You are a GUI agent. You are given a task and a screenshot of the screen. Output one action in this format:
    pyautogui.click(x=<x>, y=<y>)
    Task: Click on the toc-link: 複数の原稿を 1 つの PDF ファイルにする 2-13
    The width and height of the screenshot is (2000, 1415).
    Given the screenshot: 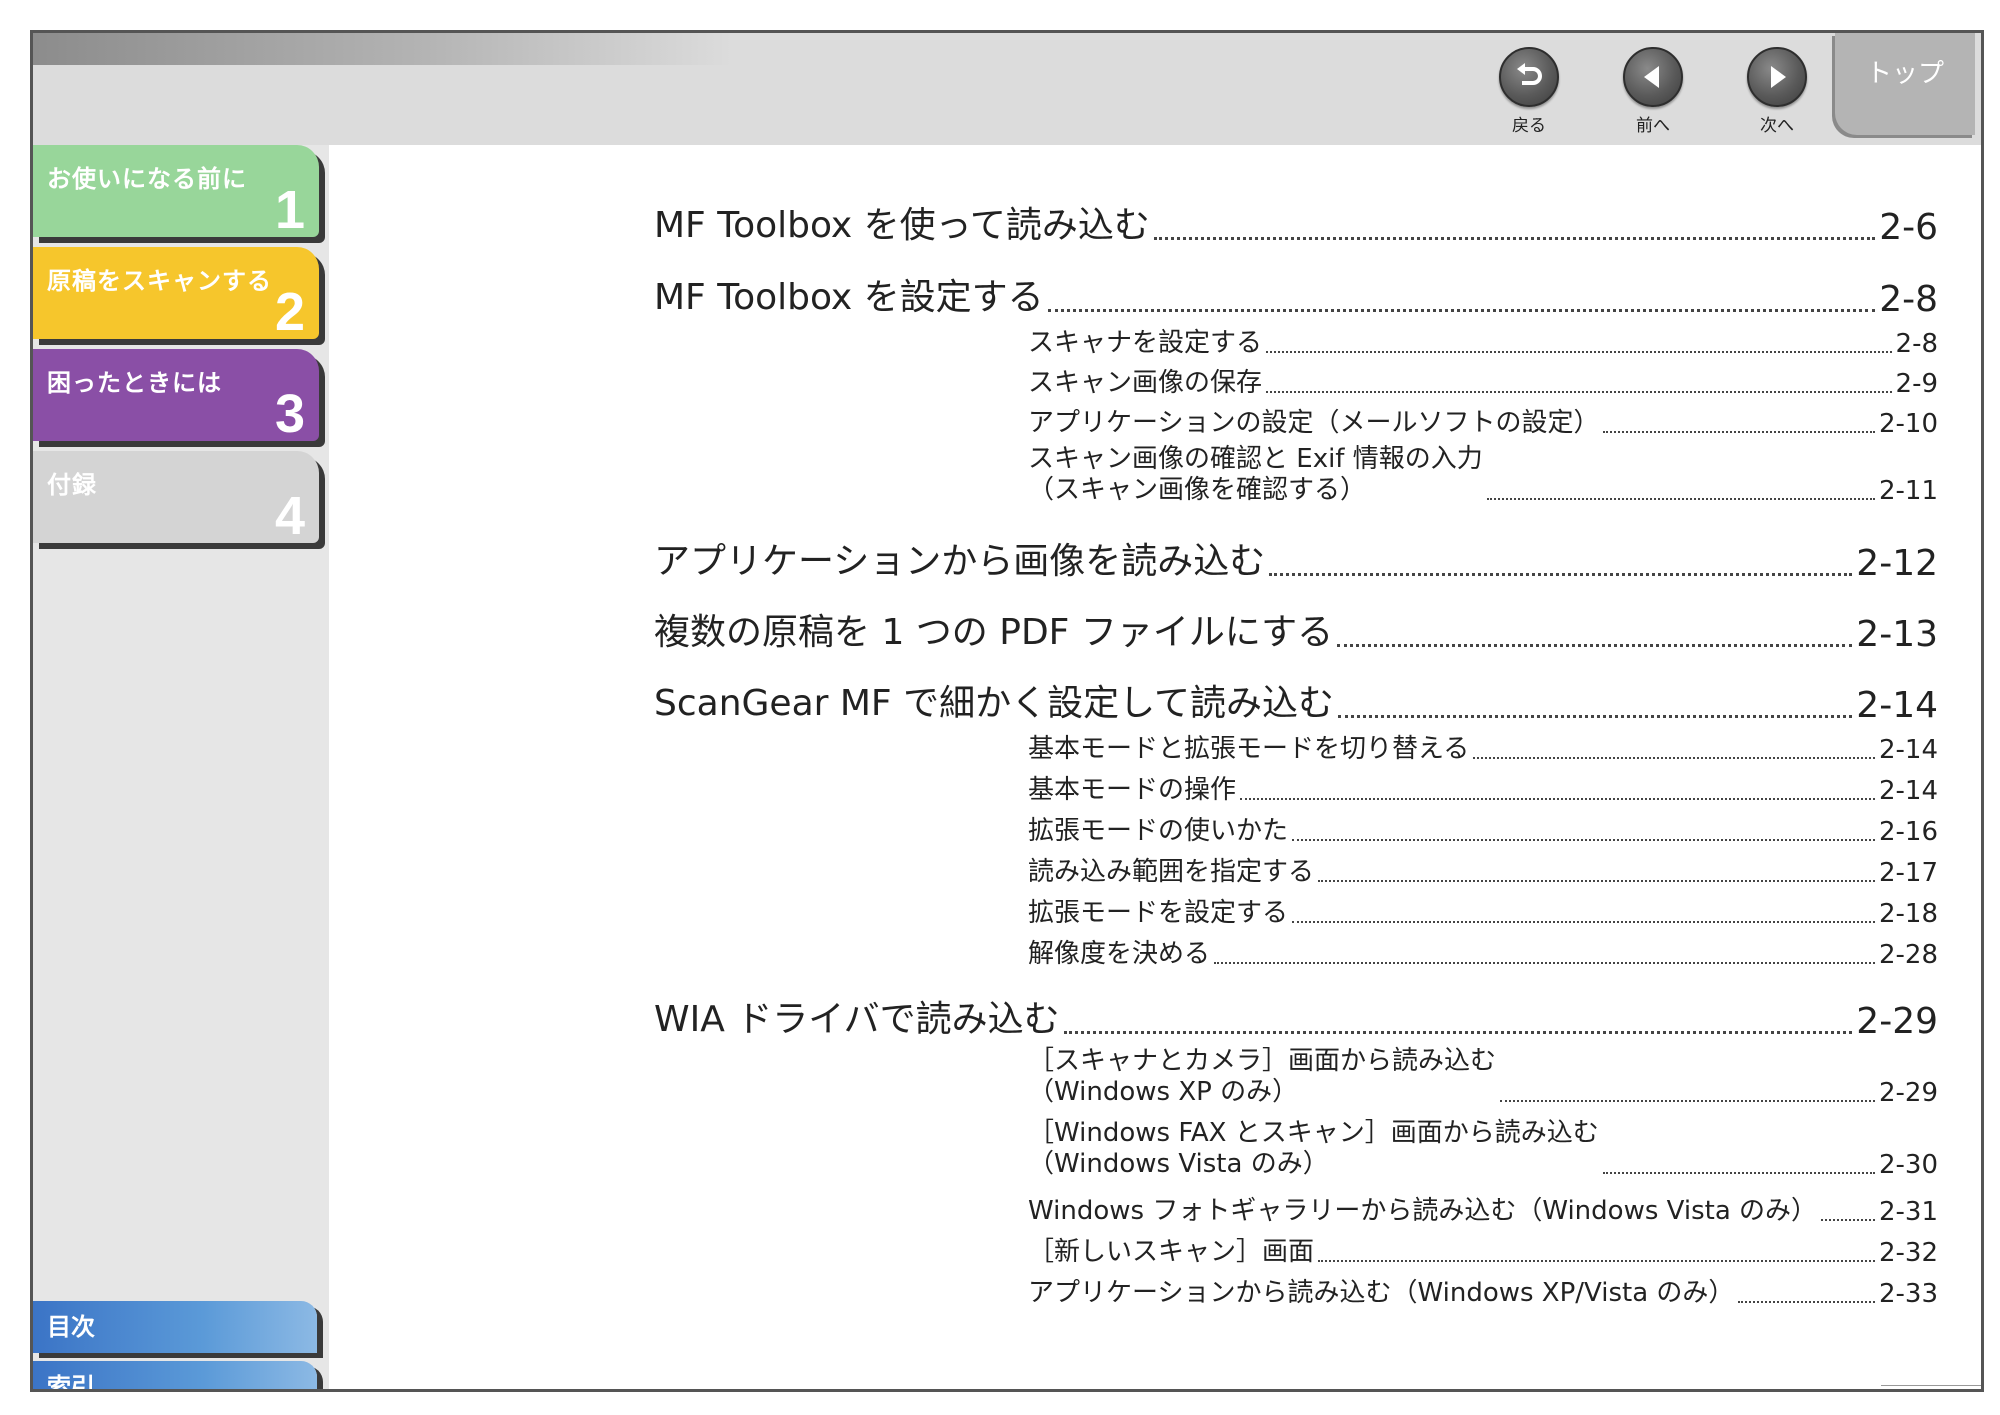 What is the action you would take?
    pyautogui.click(x=1296, y=629)
    